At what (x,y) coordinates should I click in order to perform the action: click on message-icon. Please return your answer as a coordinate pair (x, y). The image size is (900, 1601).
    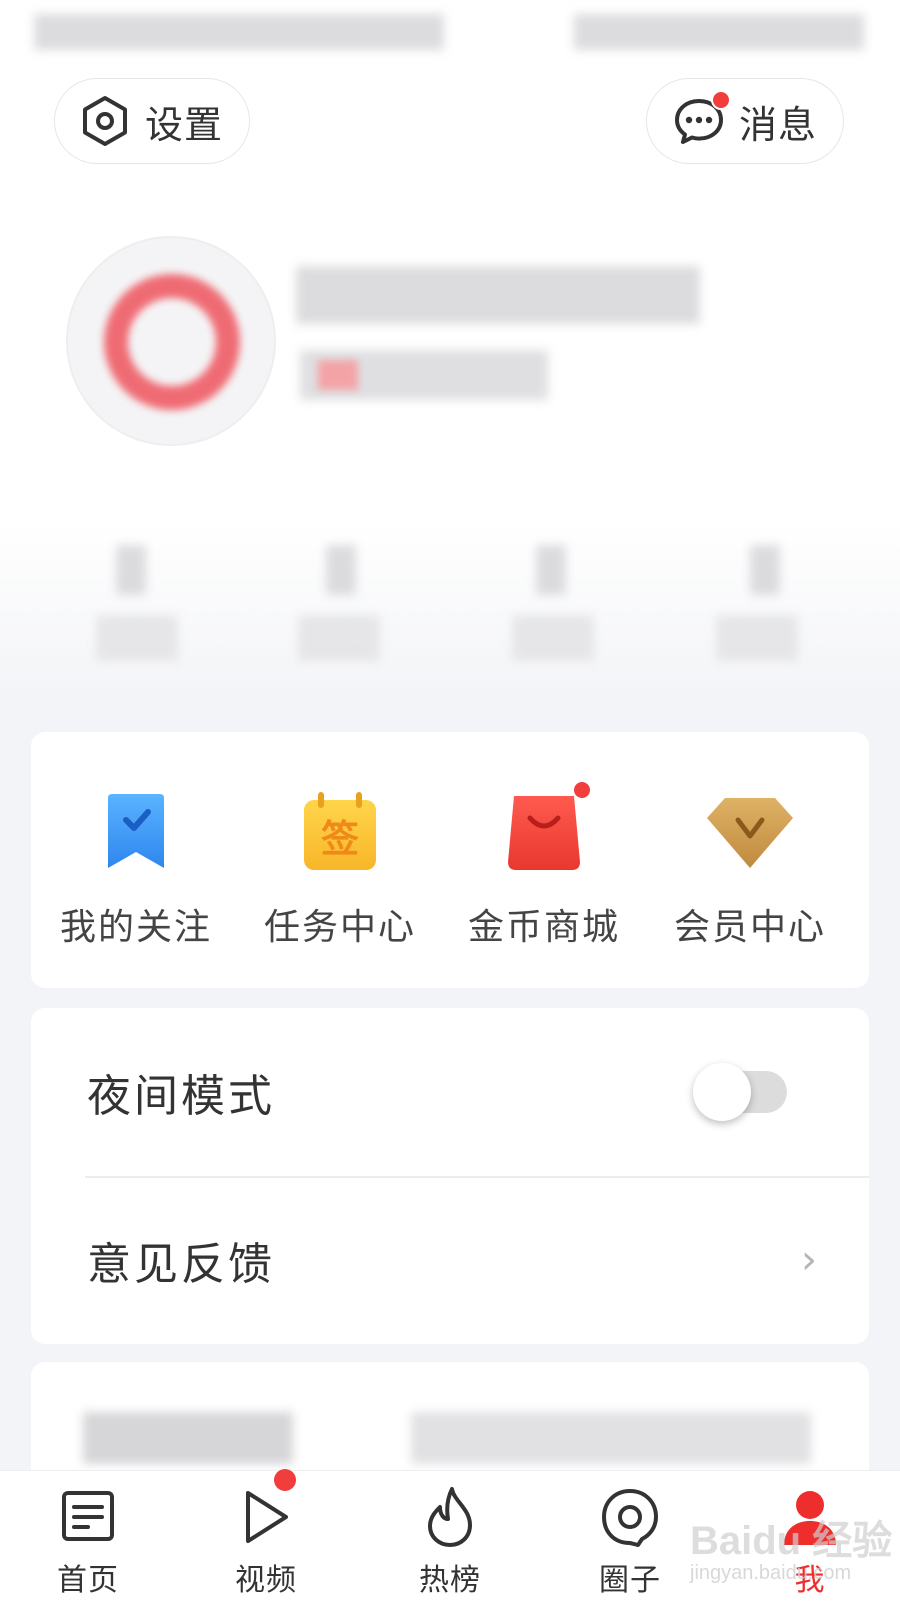
    Looking at the image, I should click on (702, 118).